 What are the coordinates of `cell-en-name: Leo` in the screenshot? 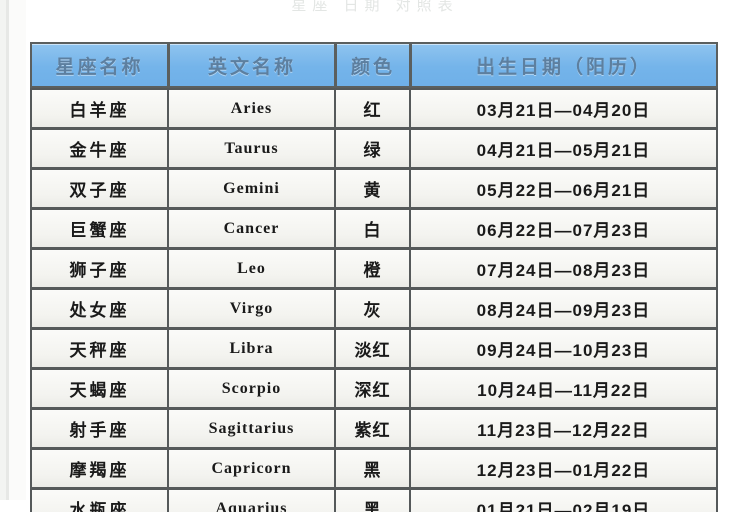 It's located at (251, 268).